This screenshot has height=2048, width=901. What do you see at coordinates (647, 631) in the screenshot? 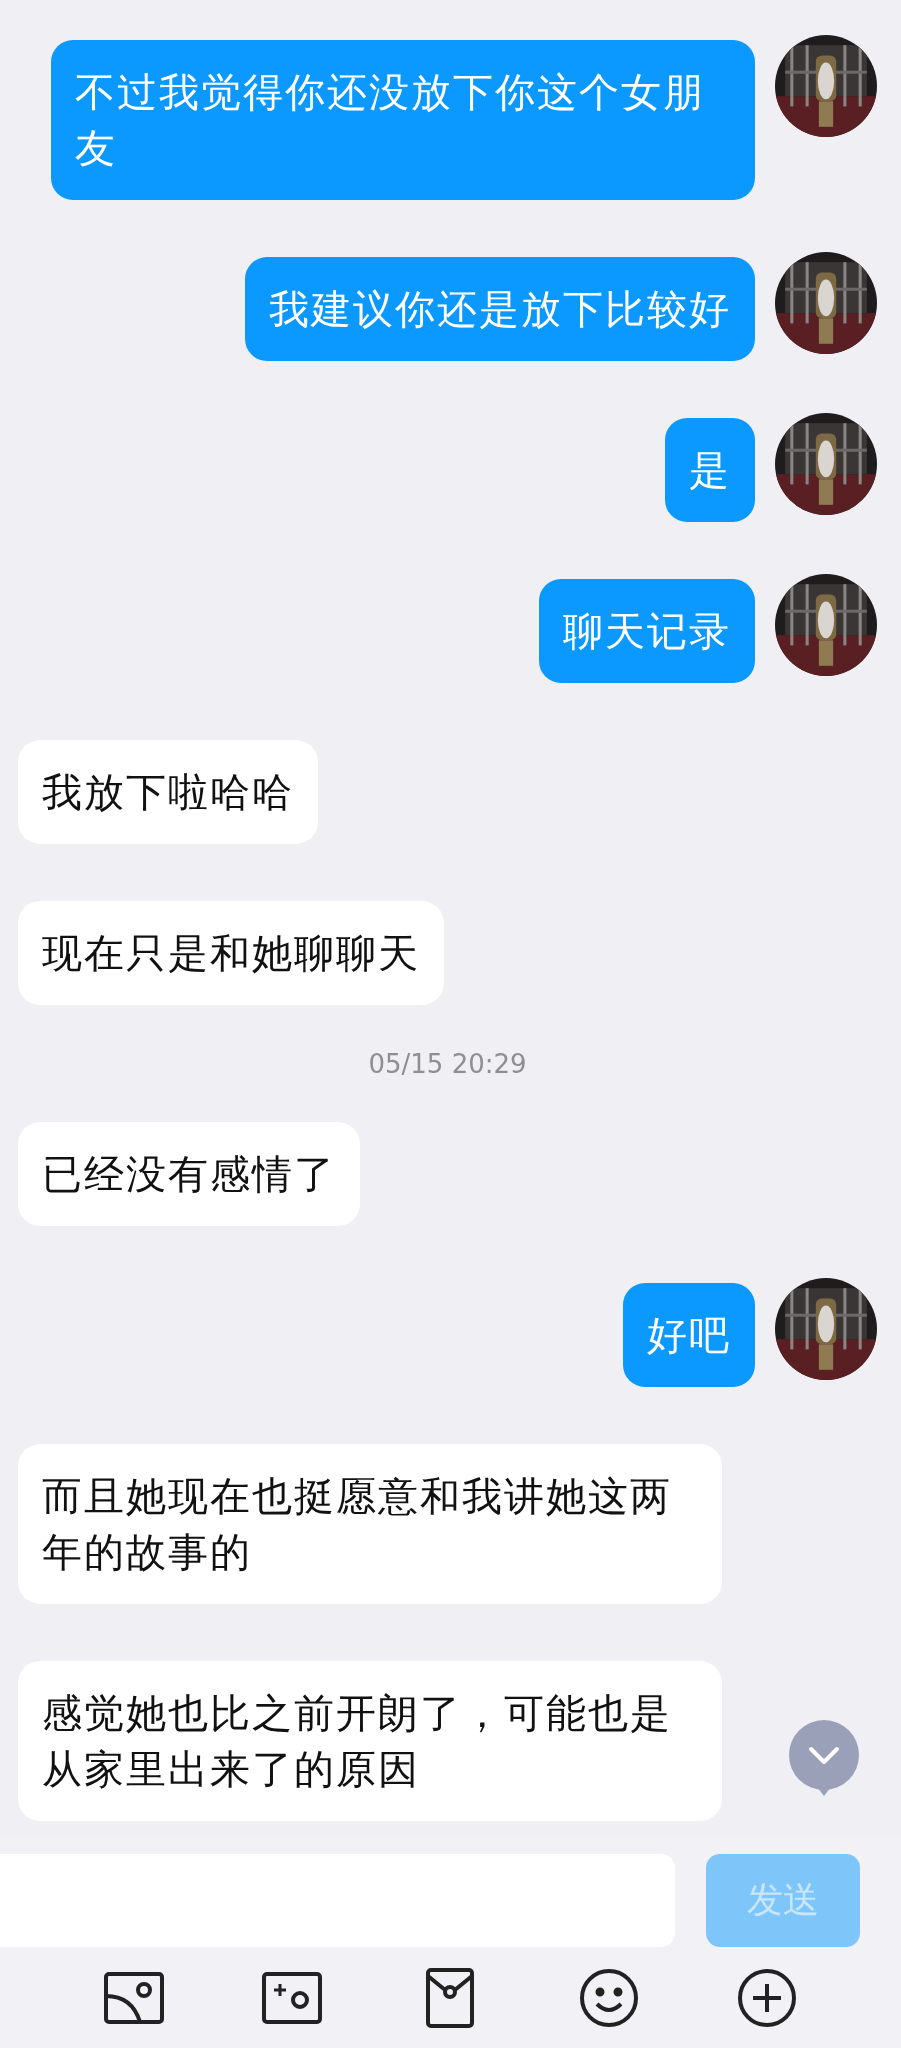
I see `message-bubble: 聊天记录` at bounding box center [647, 631].